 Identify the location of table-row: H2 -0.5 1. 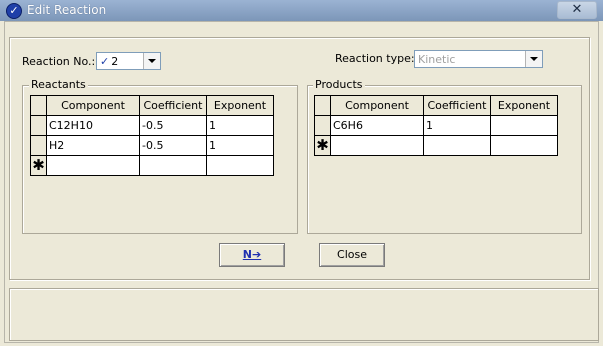
(152, 145).